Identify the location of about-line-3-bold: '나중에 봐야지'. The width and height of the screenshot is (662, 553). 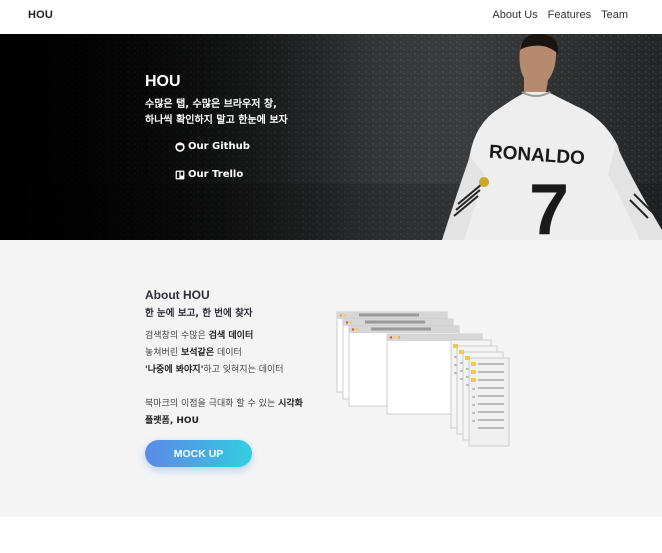
(174, 370).